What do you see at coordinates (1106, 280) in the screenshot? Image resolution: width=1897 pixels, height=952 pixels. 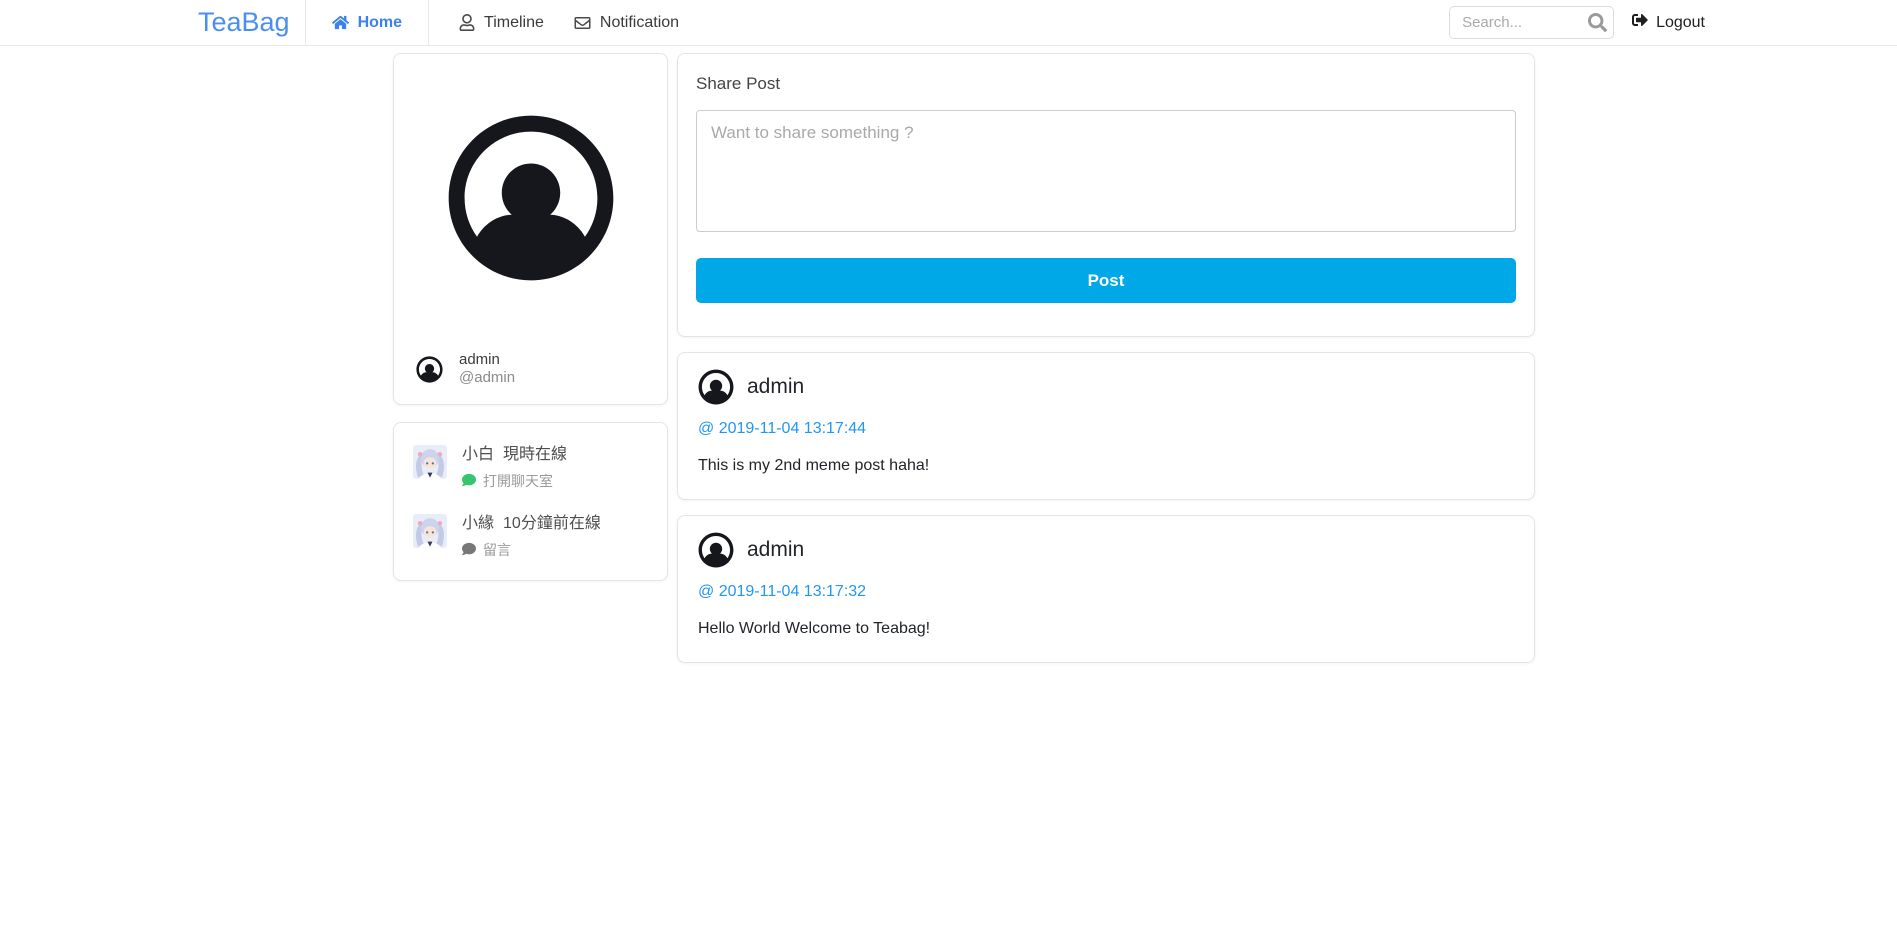 I see `post-button: Post` at bounding box center [1106, 280].